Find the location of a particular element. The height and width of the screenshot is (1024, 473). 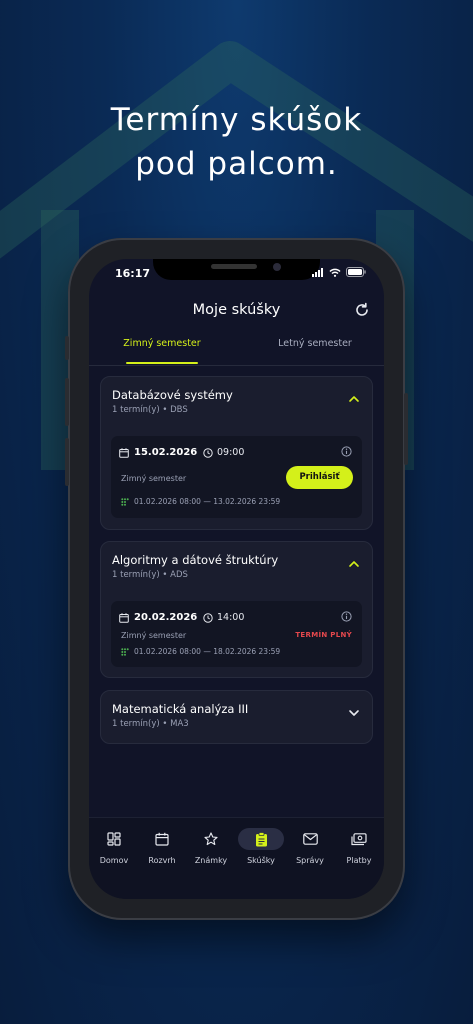

status-icons is located at coordinates (339, 272).